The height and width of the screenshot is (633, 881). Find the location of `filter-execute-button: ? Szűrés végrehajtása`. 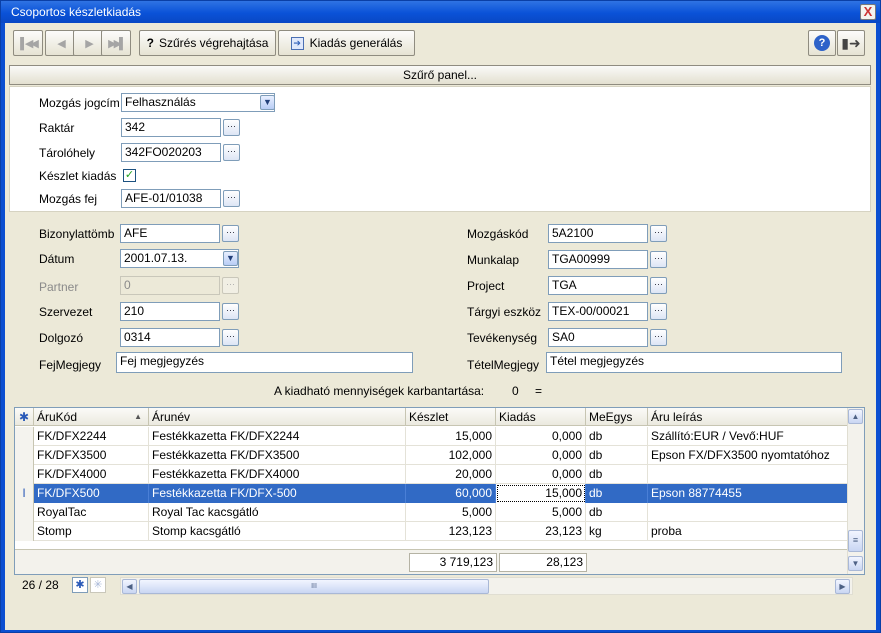

filter-execute-button: ? Szűrés végrehajtása is located at coordinates (207, 43).